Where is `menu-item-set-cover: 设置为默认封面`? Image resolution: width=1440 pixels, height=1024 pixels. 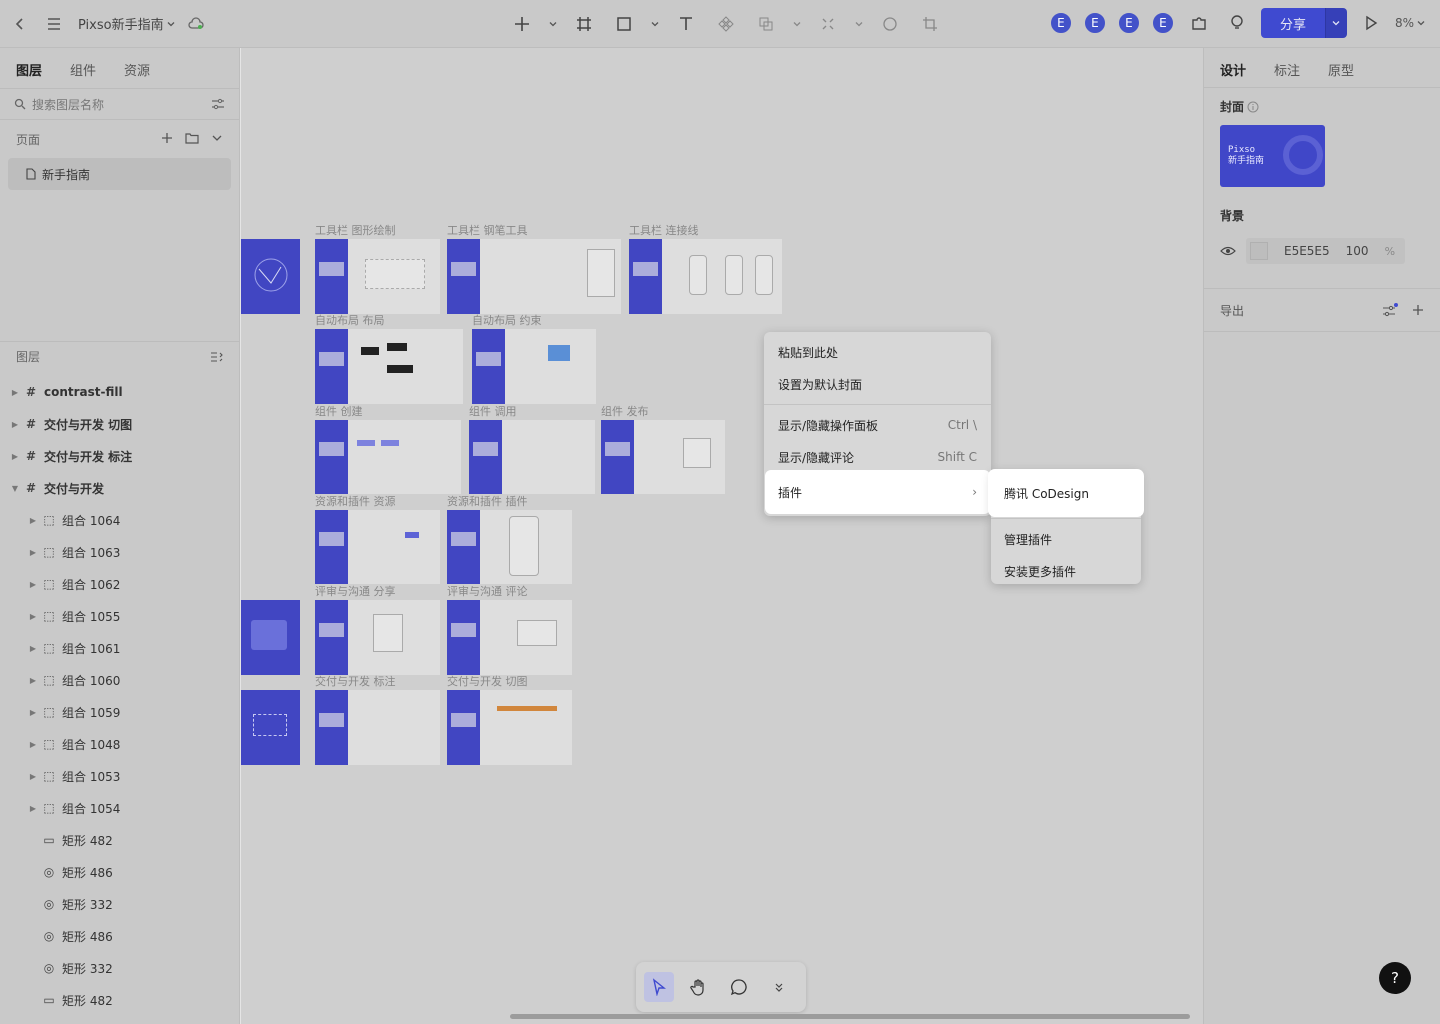 menu-item-set-cover: 设置为默认封面 is located at coordinates (877, 384).